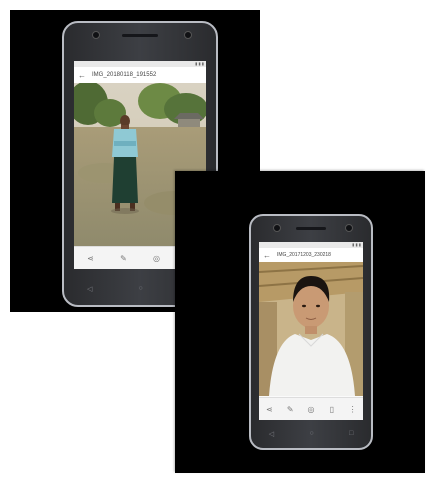 This screenshot has width=435, height=483. I want to click on gallery-app-bar: ← IMG_20171203_230218, so click(311, 255).